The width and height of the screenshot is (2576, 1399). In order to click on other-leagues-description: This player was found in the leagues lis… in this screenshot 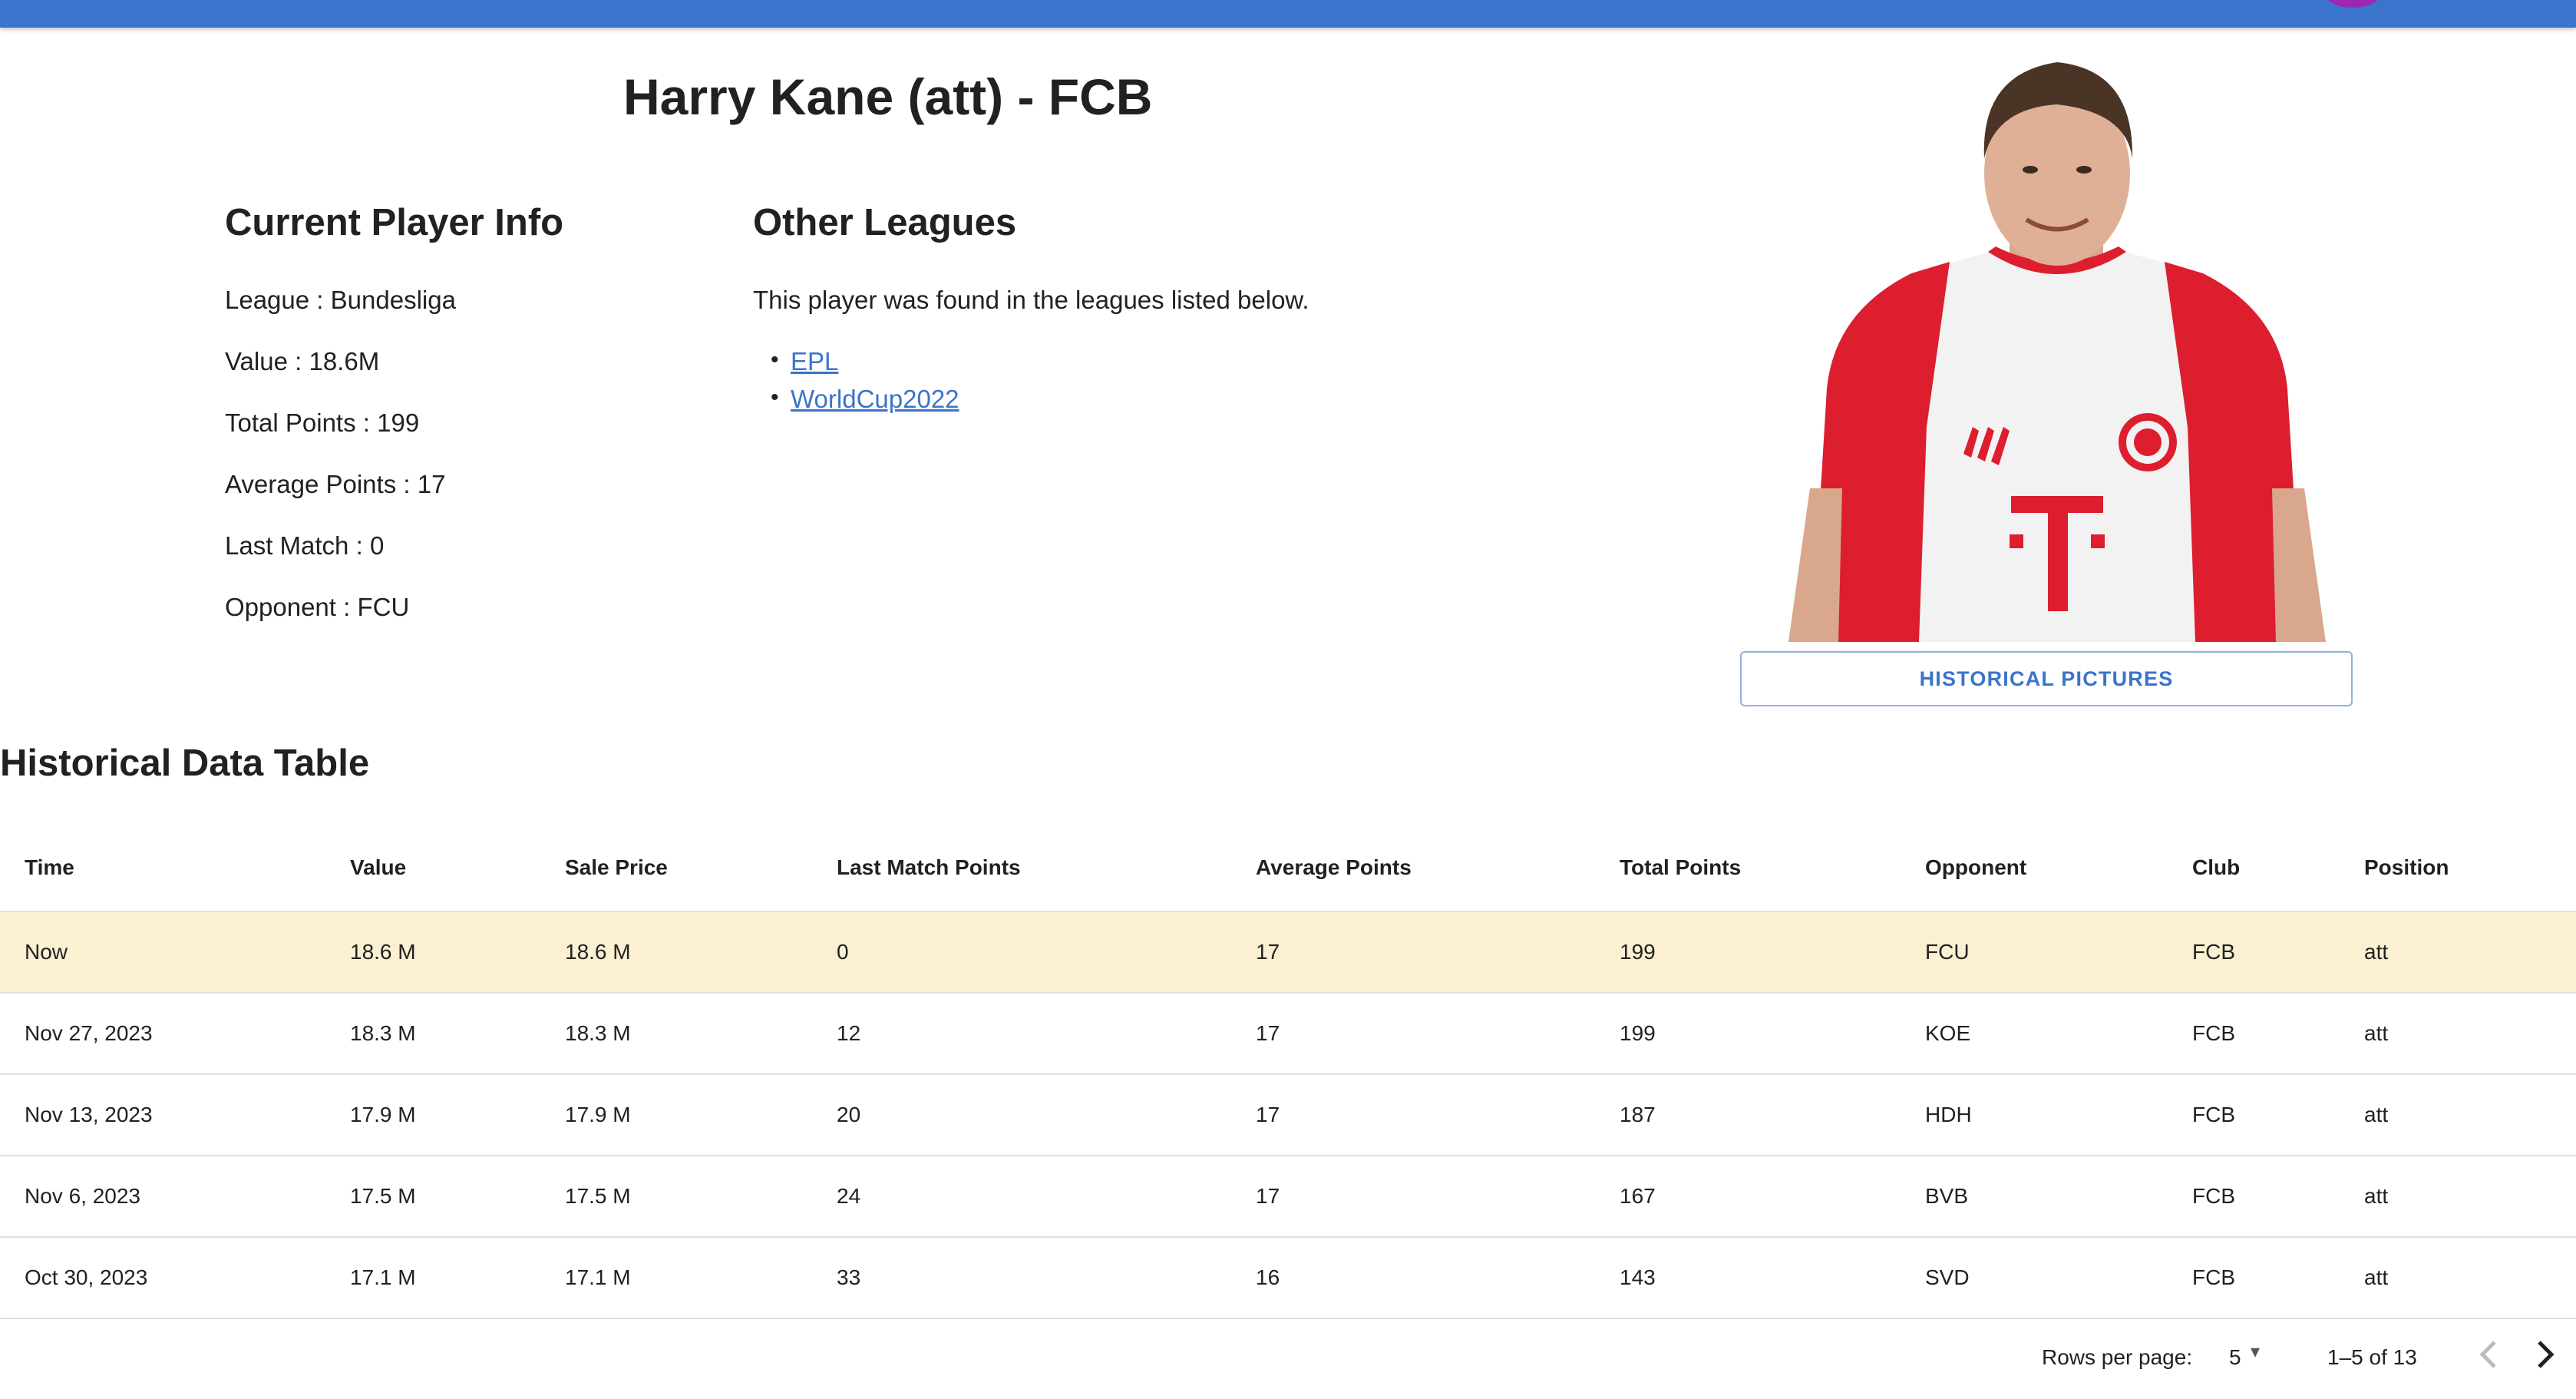, I will do `click(1031, 300)`.